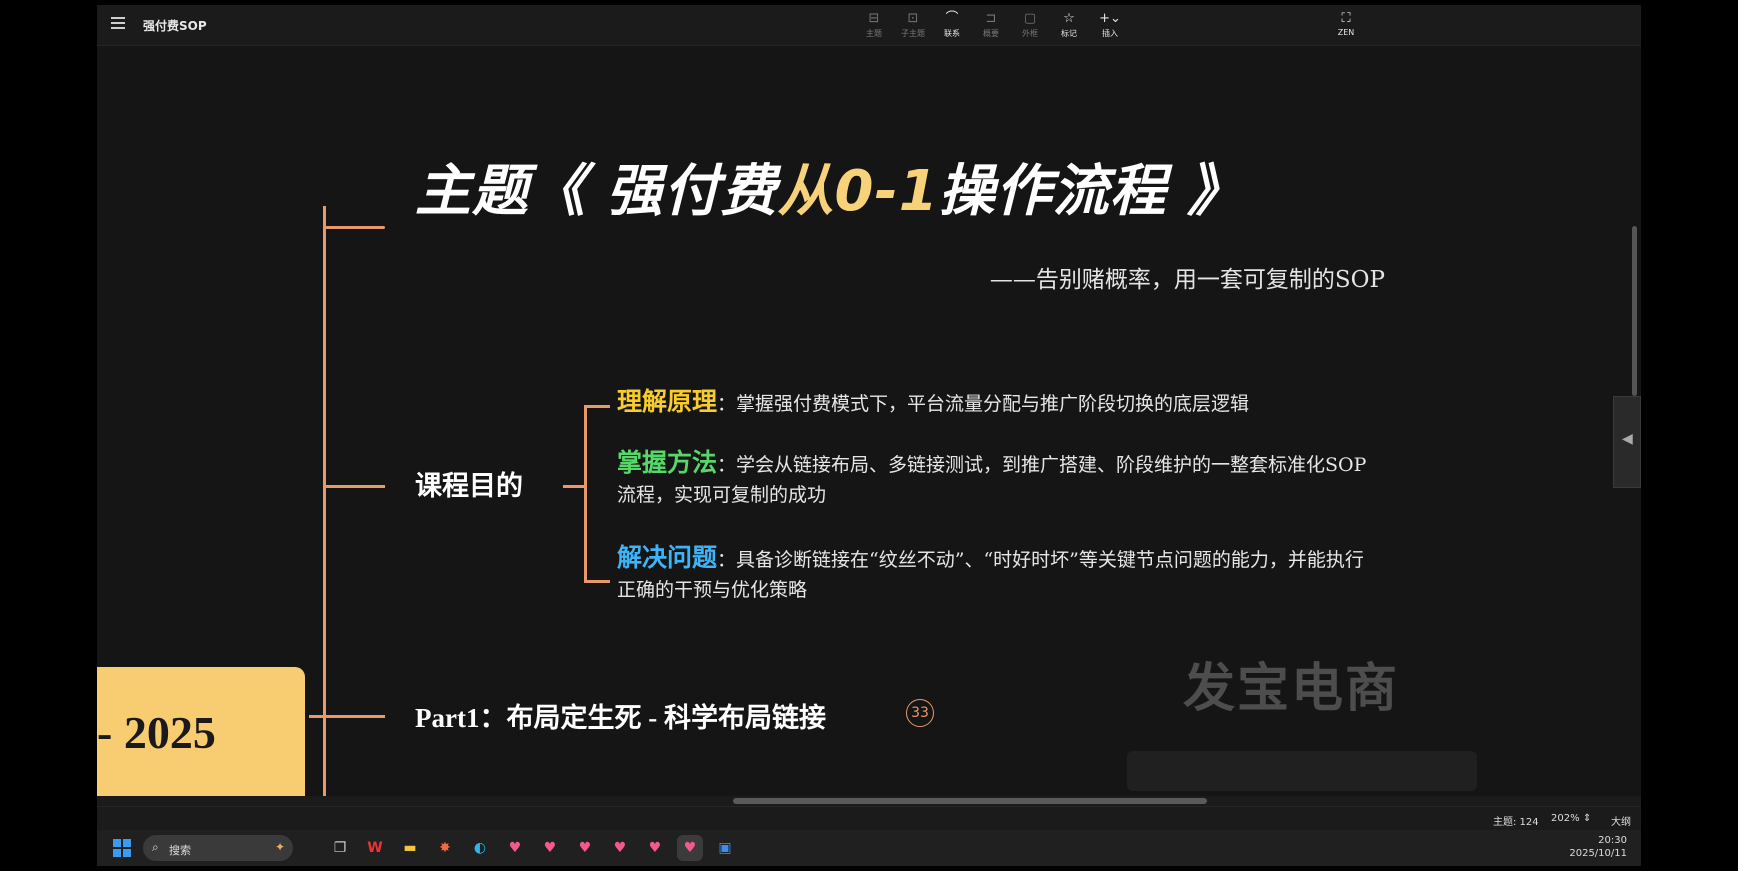  I want to click on zen-button: ⛶ ZEN, so click(1346, 24).